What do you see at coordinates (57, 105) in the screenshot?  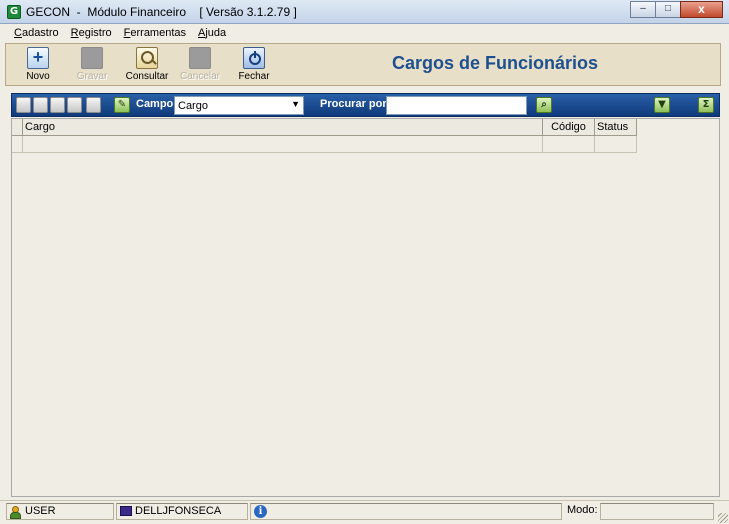 I see `nav-next-button` at bounding box center [57, 105].